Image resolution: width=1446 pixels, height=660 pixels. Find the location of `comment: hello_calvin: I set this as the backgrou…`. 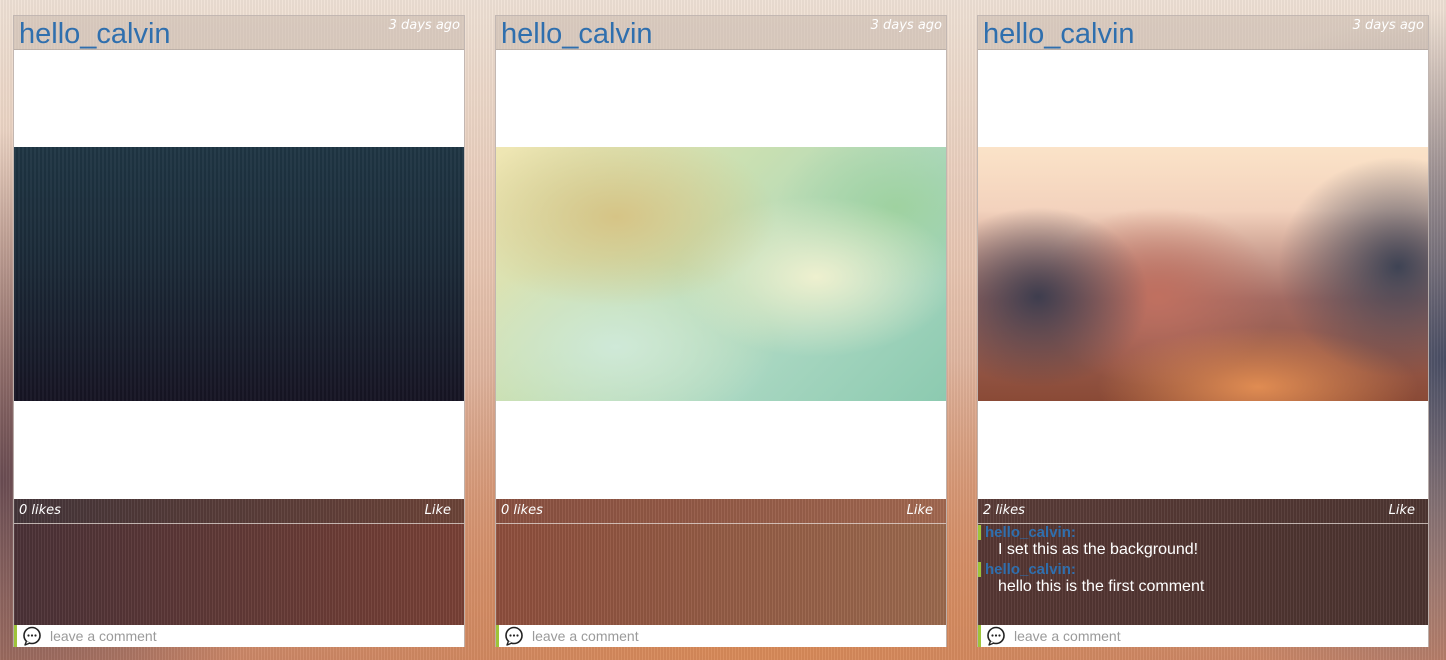

comment: hello_calvin: I set this as the backgrou… is located at coordinates (1203, 542).